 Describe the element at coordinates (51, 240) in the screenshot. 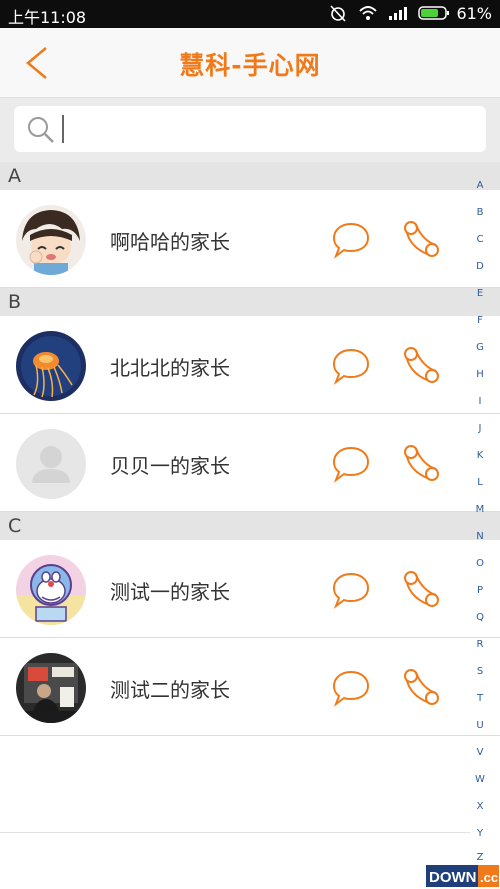

I see `cartoon-boy-avatar` at that location.